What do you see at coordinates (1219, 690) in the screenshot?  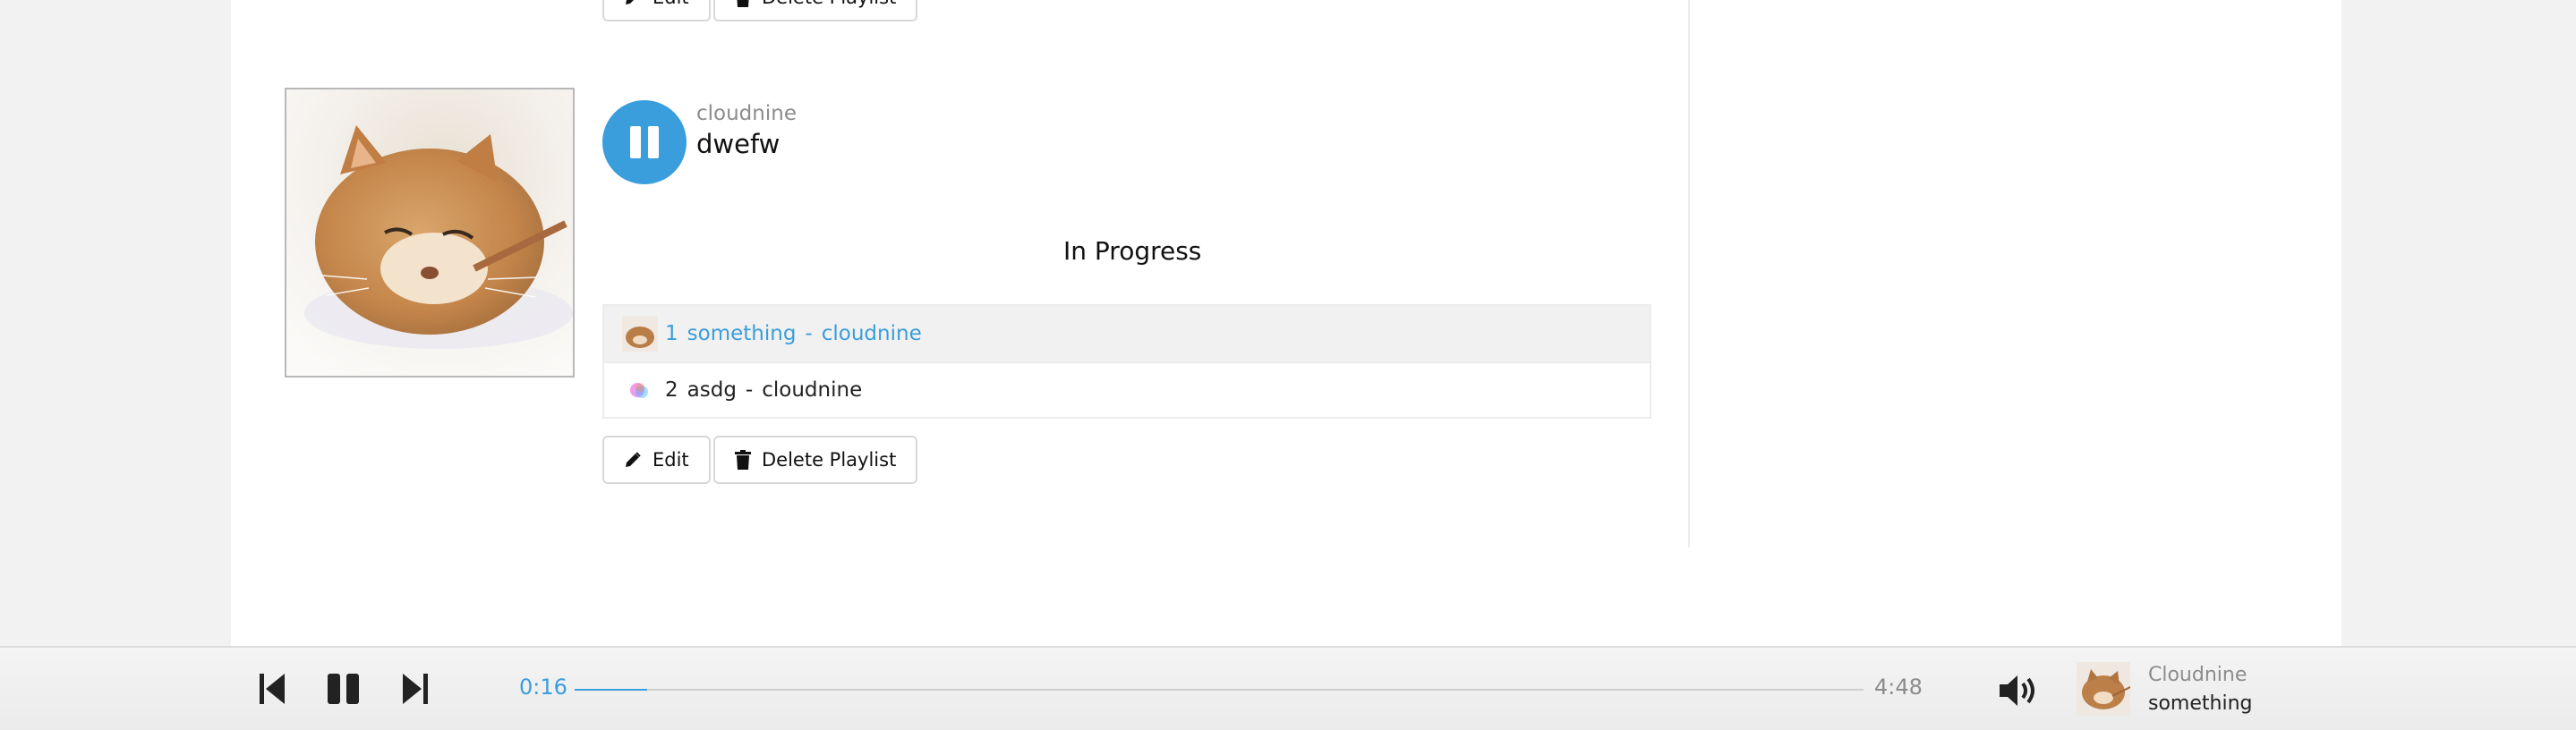 I see `progress-bar` at bounding box center [1219, 690].